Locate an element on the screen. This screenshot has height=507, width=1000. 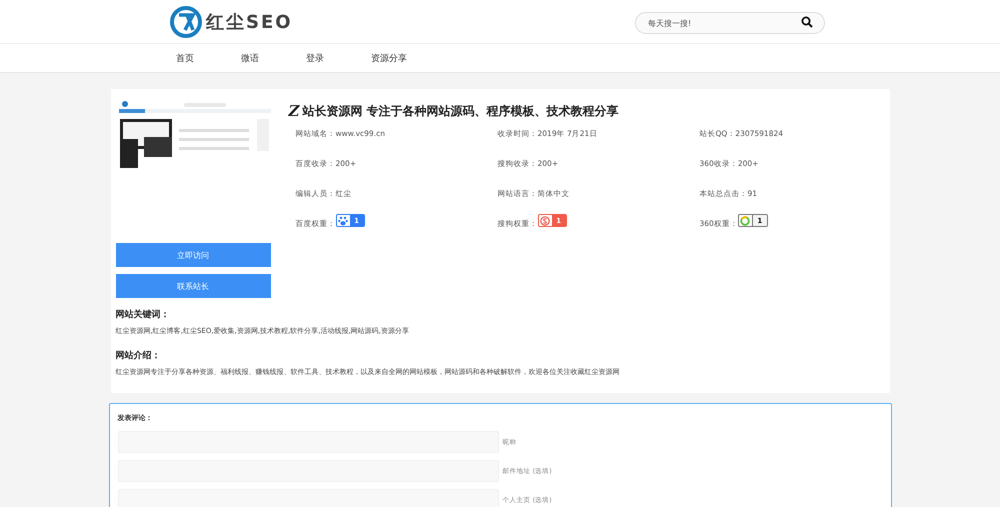
intro-heading: 网站介绍： is located at coordinates (139, 356).